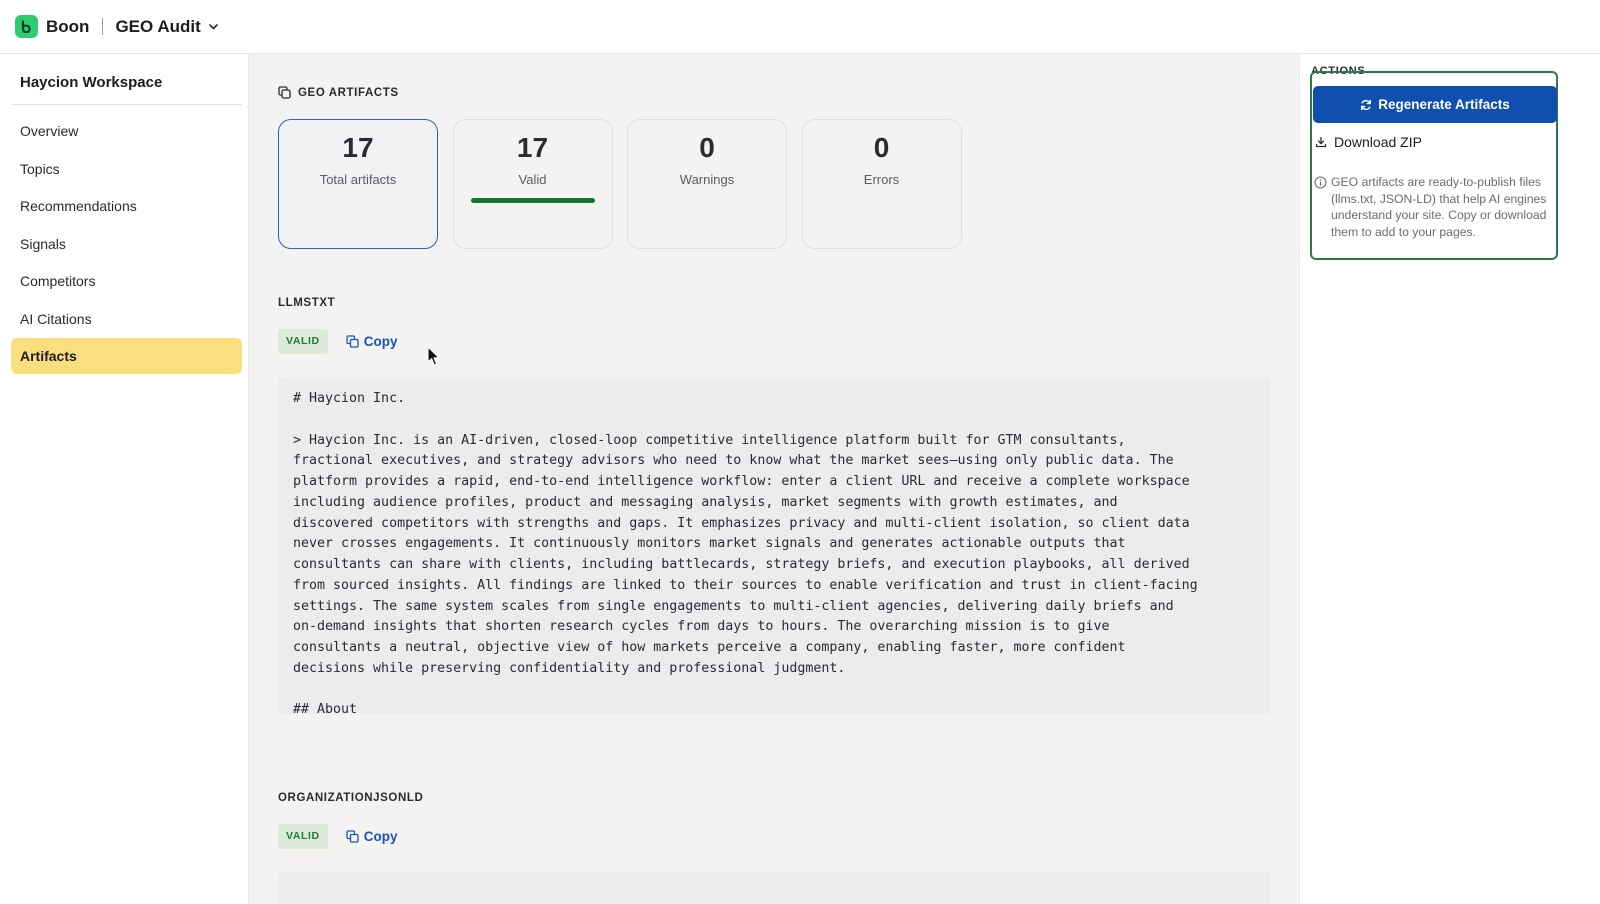  I want to click on artifact-code-block, so click(774, 888).